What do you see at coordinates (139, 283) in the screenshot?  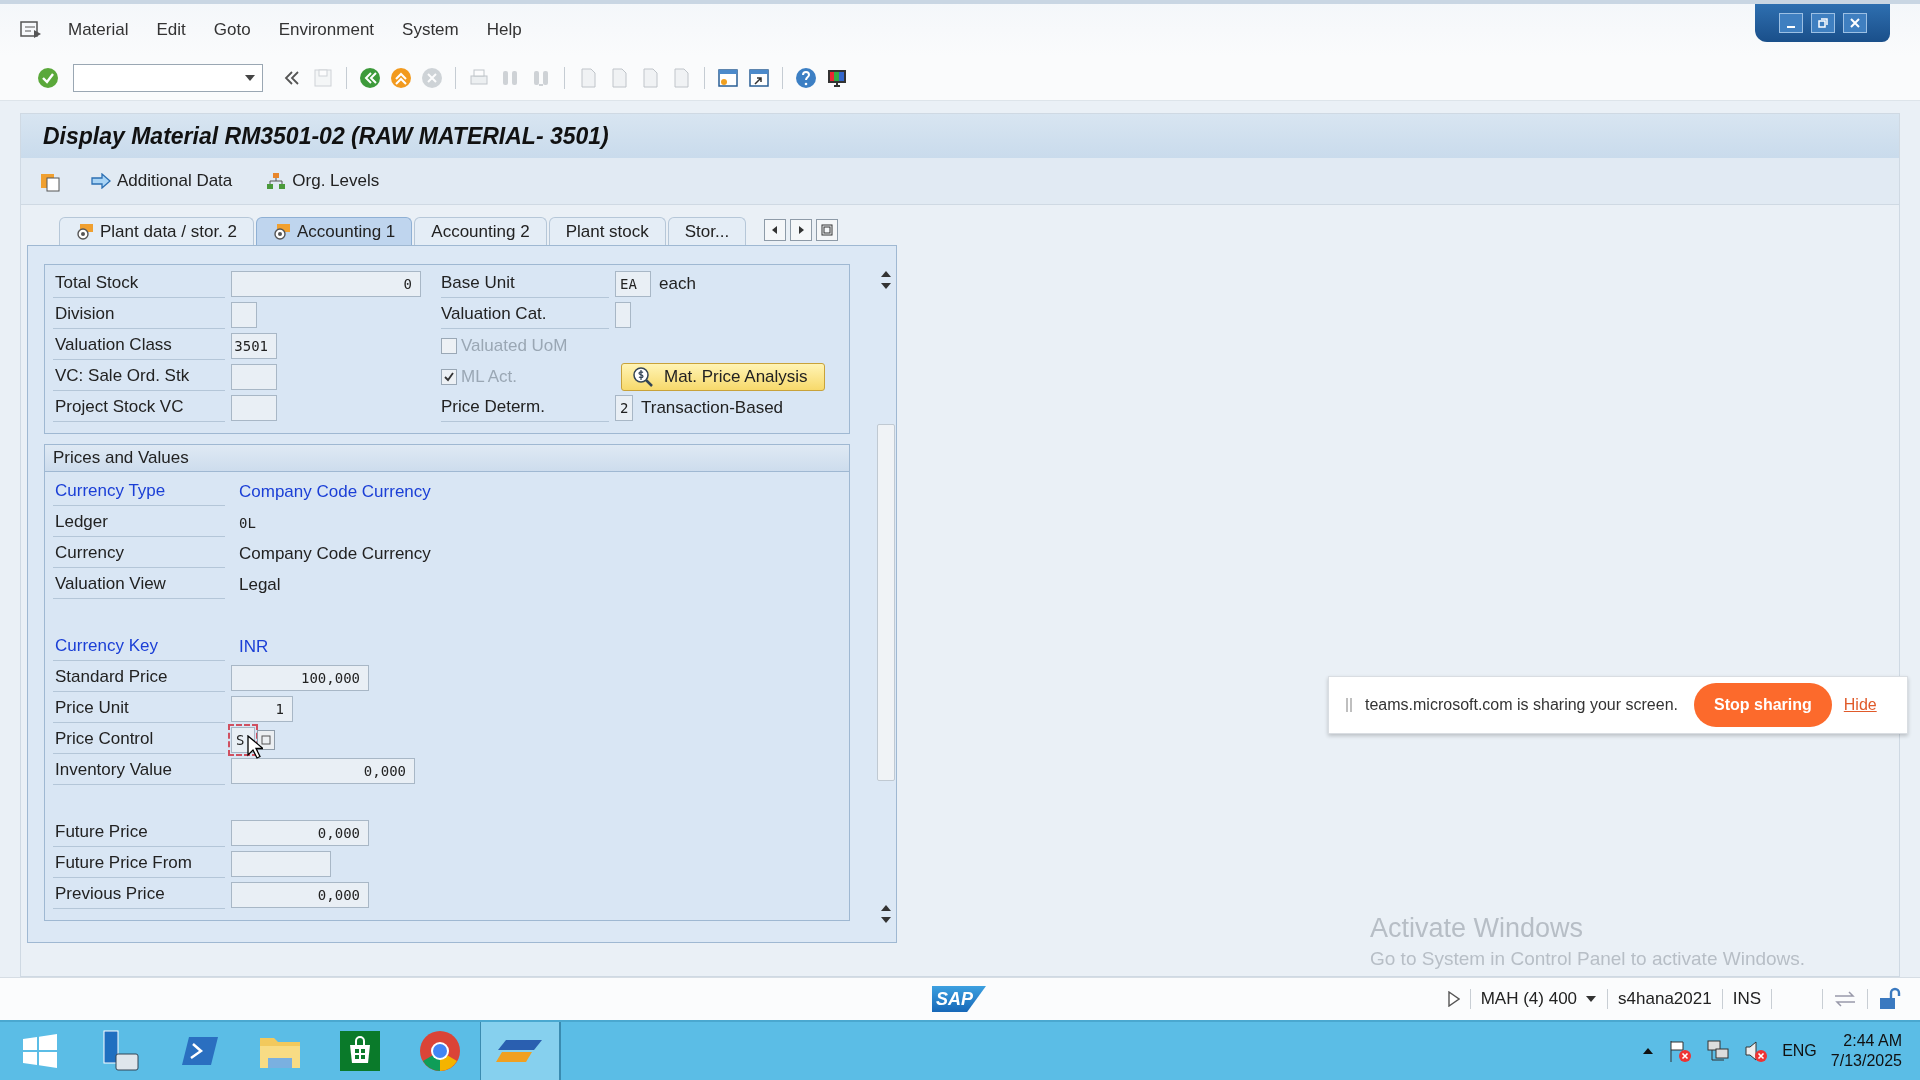 I see `field-label: Total Stock` at bounding box center [139, 283].